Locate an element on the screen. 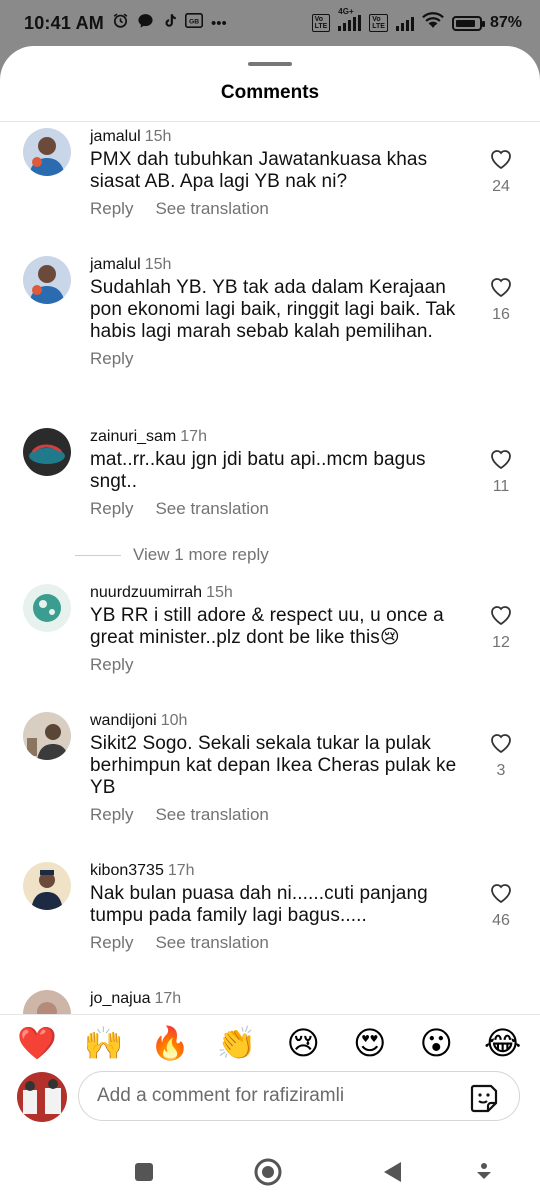  like-count: 3 is located at coordinates (501, 770).